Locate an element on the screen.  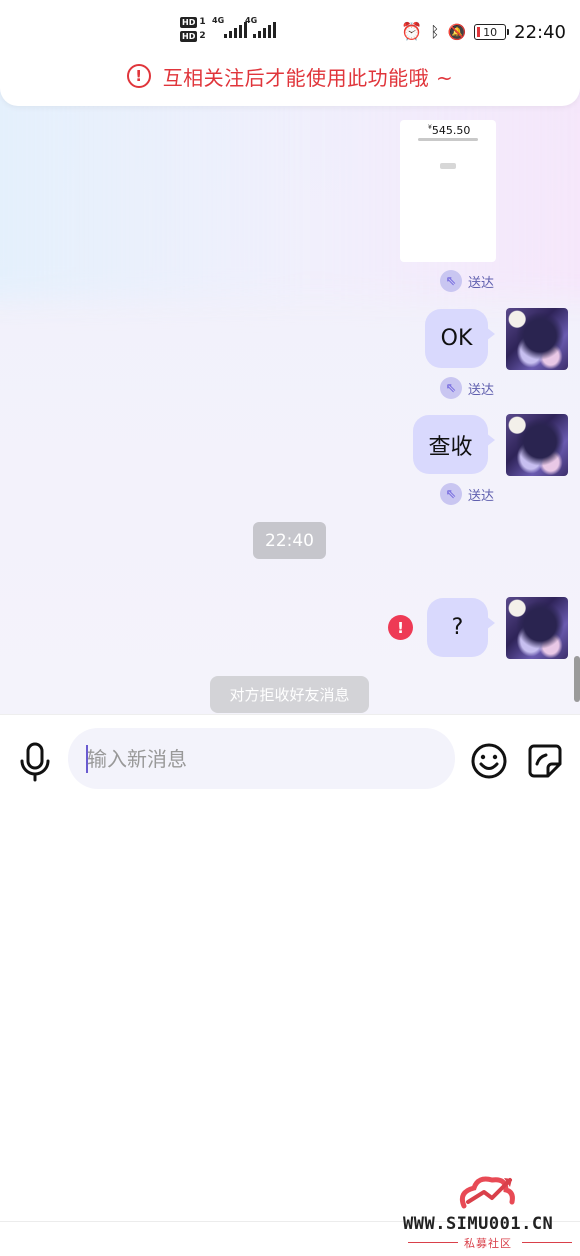
voice-input-icon is located at coordinates (35, 762).